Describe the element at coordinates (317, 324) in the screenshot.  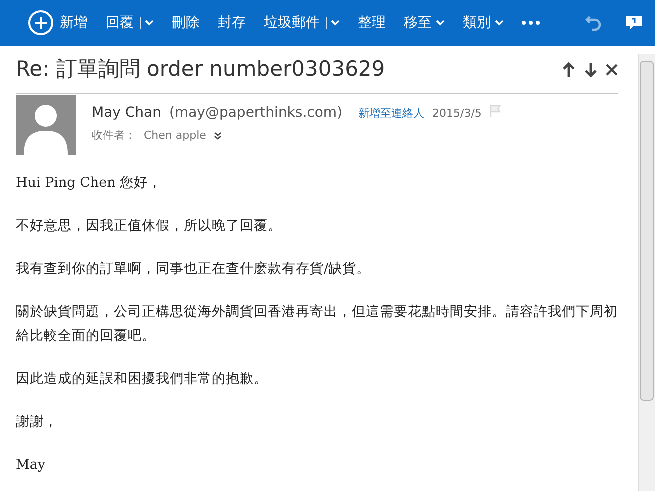
I see `body-paragraph: 關於缺貨問題，公司正構思從海外調貨回香港再寄出，但這需要花點時間安排。請容許我們下周初給比較全面的回覆吧。` at that location.